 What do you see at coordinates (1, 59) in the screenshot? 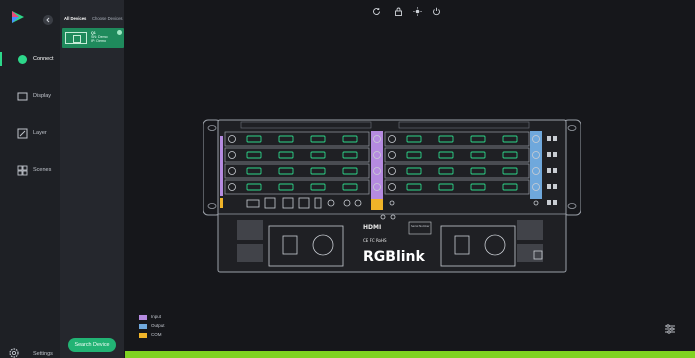
I see `active-marker` at bounding box center [1, 59].